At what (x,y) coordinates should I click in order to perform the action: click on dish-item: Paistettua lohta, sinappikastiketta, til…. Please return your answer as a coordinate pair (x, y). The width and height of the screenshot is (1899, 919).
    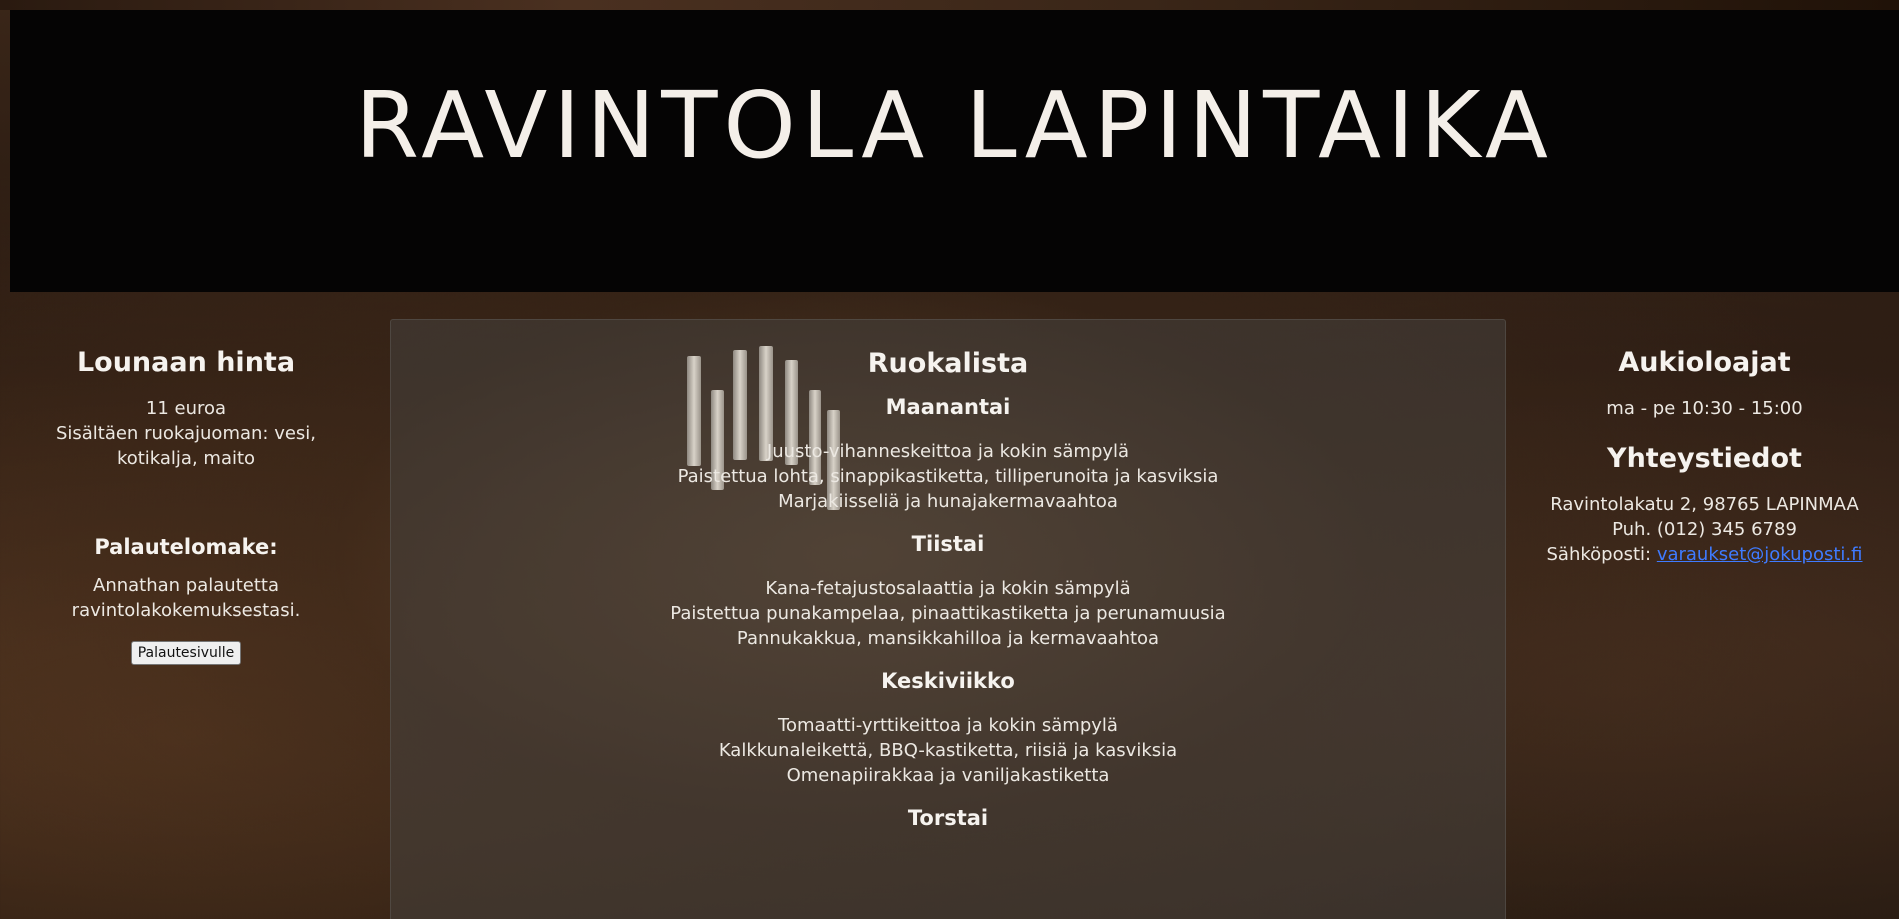
    Looking at the image, I should click on (948, 476).